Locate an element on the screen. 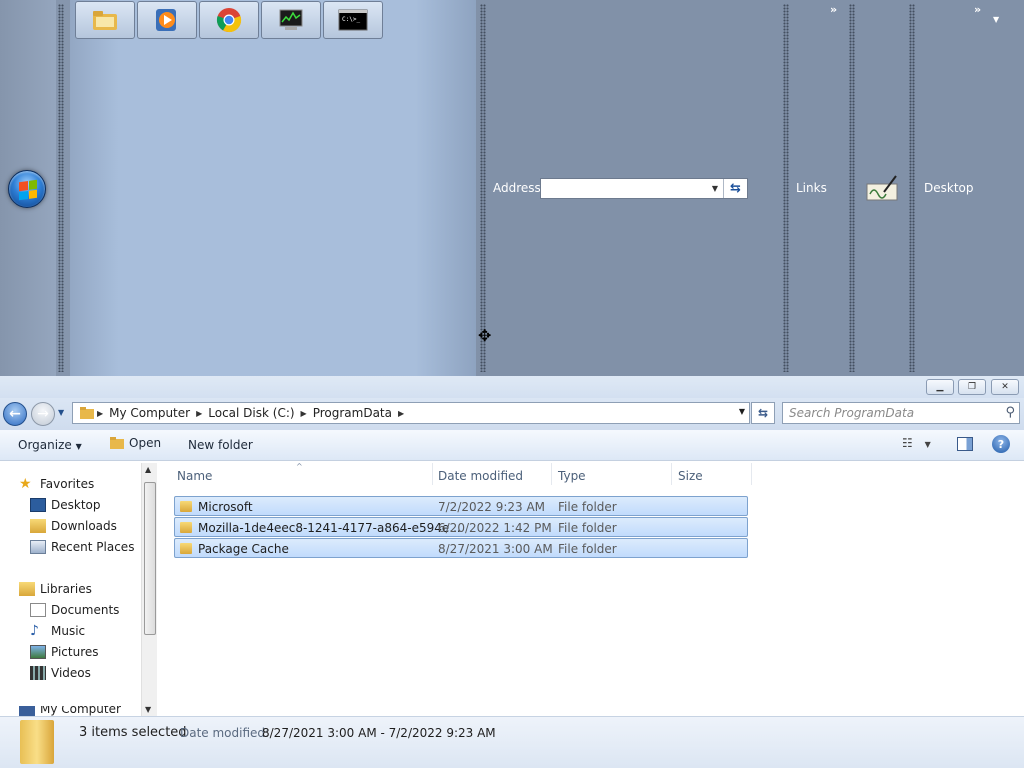  search-placeholder: Search ProgramData is located at coordinates (852, 413).